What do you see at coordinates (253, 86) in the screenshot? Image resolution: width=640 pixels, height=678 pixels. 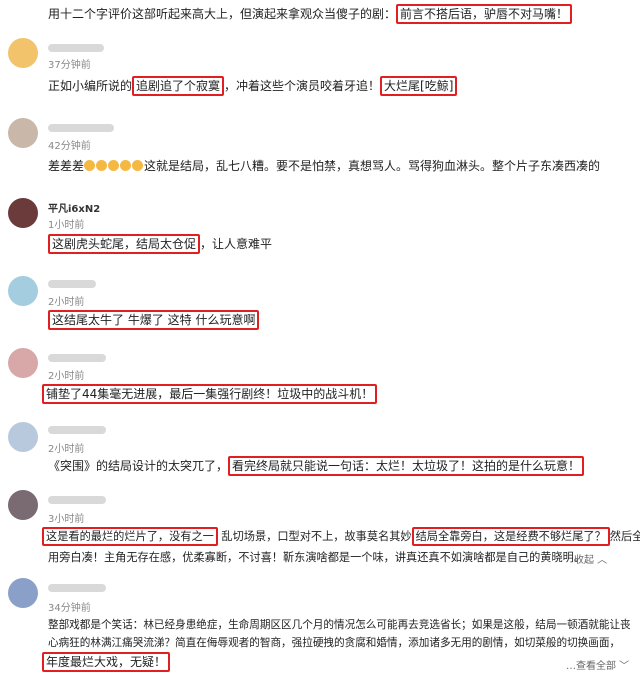 I see `comment-text: 正如小编所说的 追剧追了个寂寞 ，冲着这些个演员咬着牙追！ 大烂尾[吃鲸]` at bounding box center [253, 86].